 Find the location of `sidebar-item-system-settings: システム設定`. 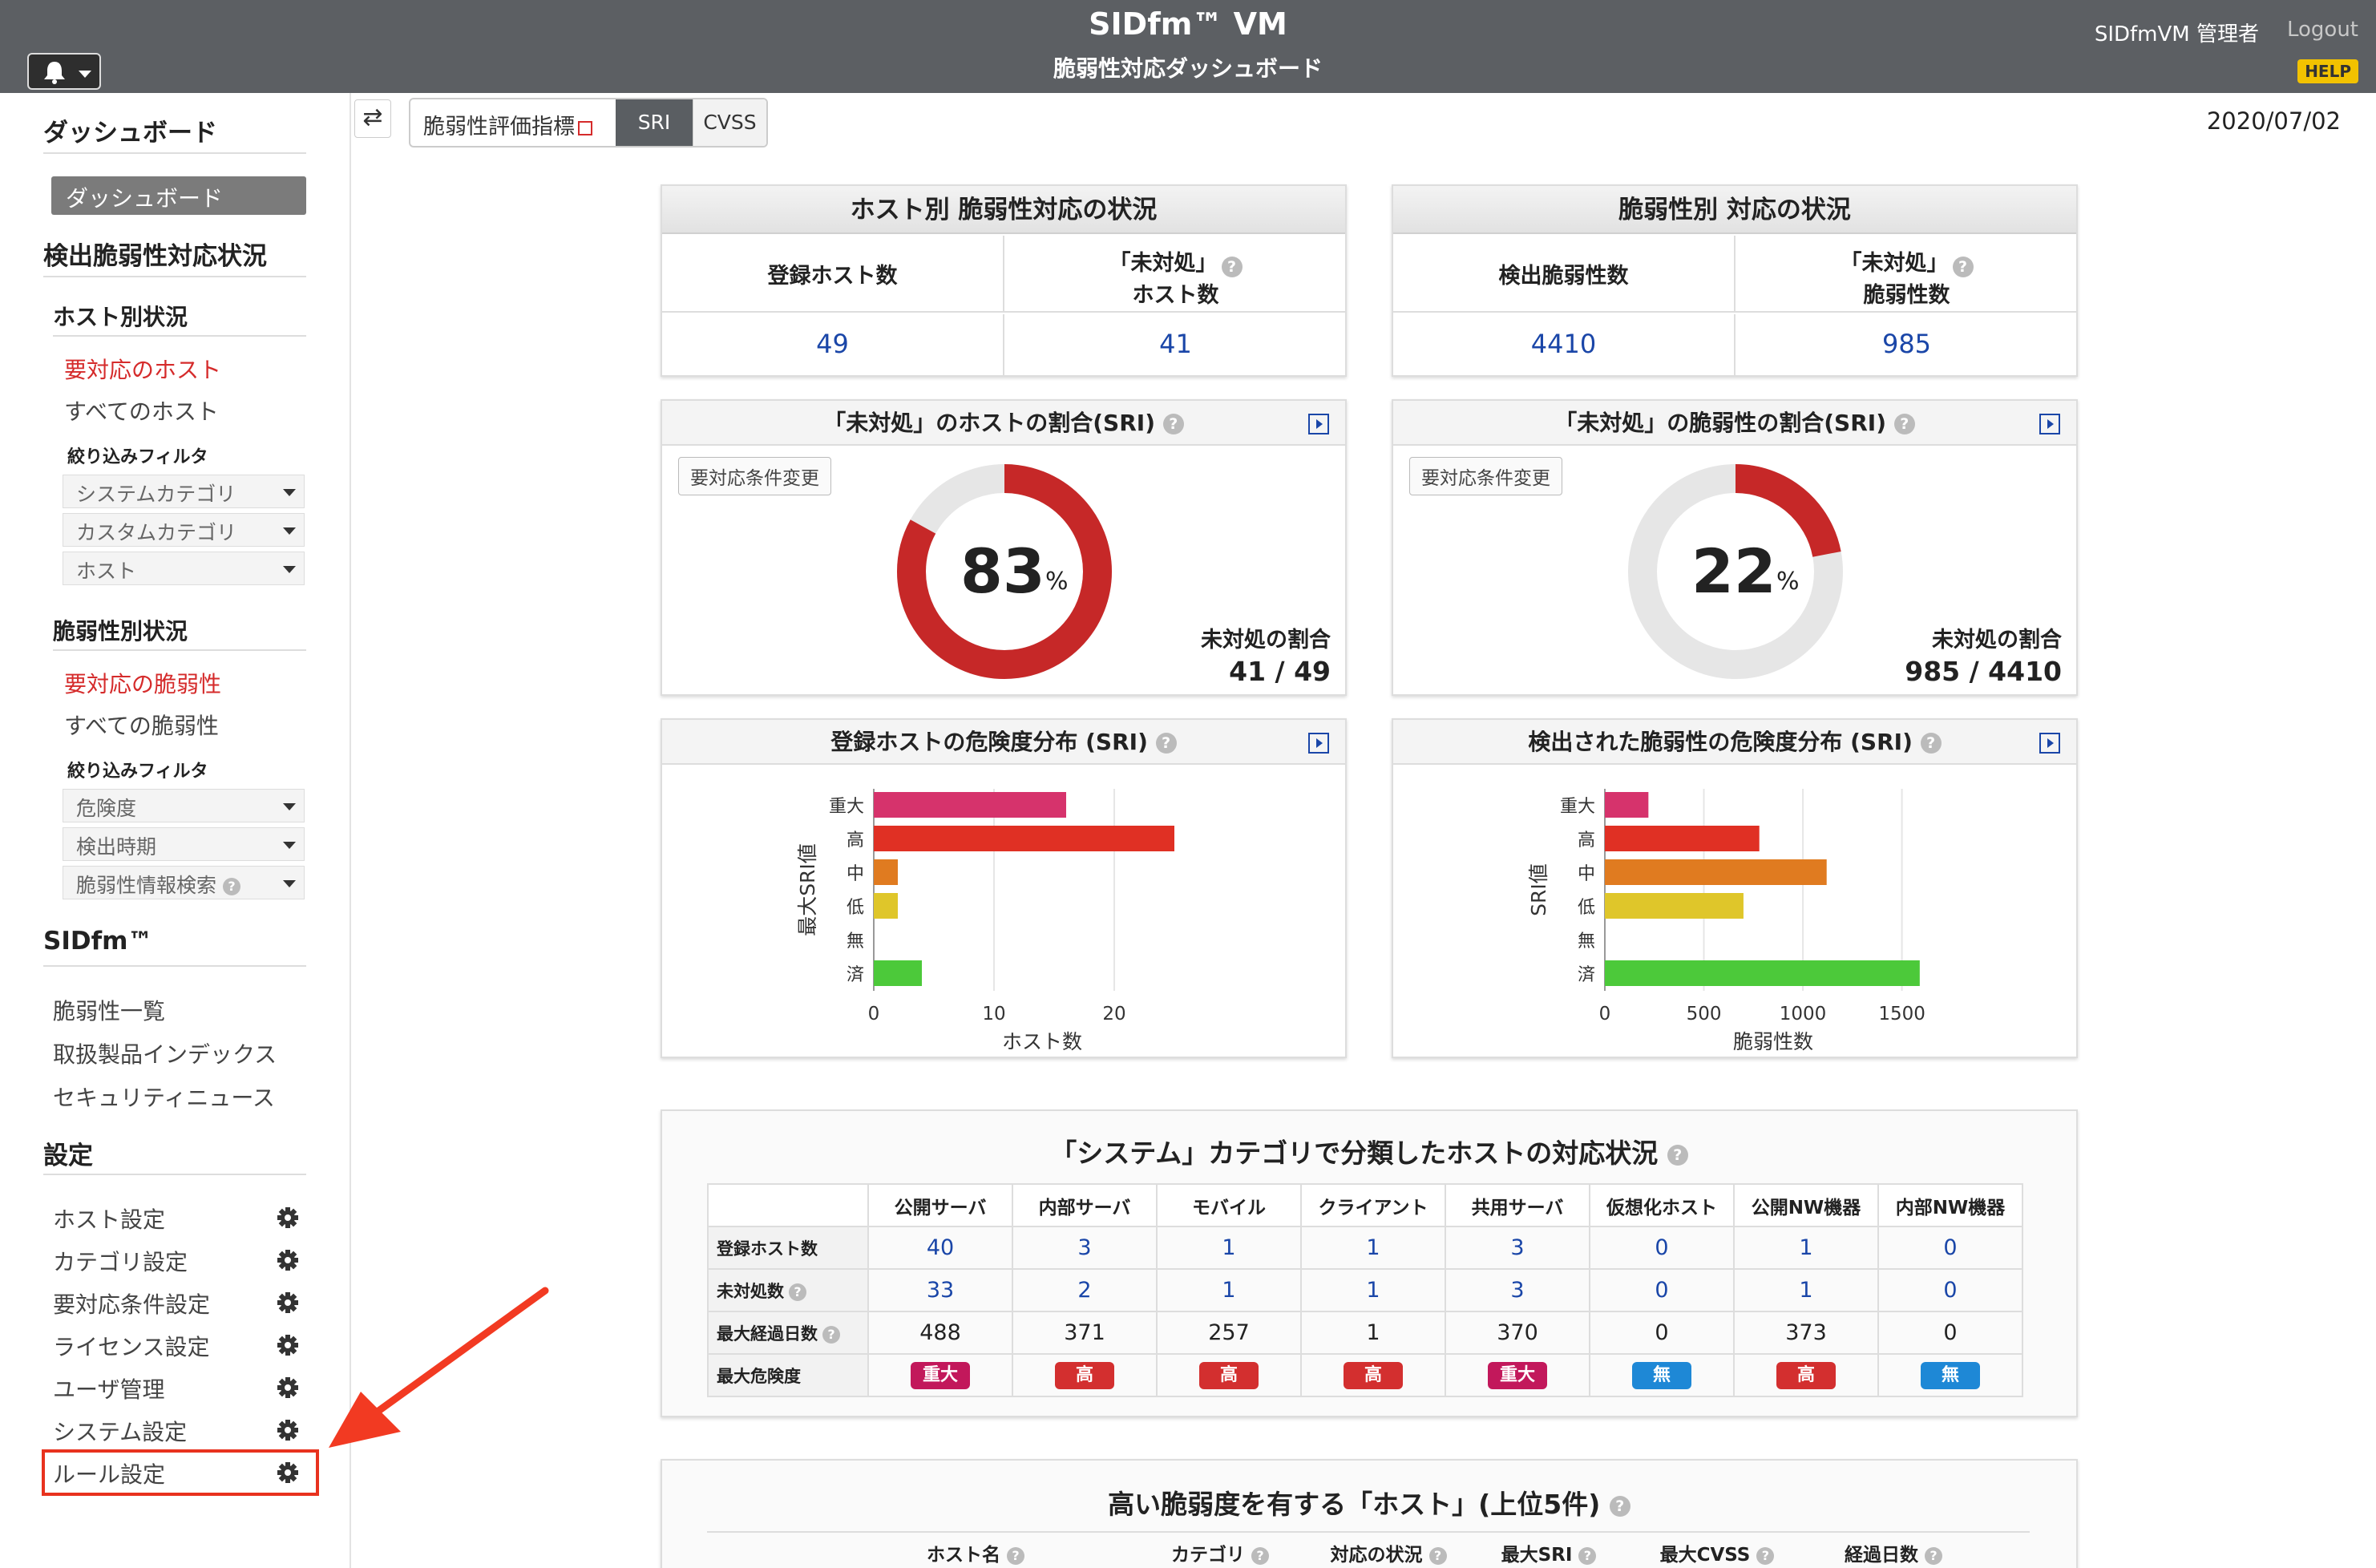

sidebar-item-system-settings: システム設定 is located at coordinates (120, 1431).